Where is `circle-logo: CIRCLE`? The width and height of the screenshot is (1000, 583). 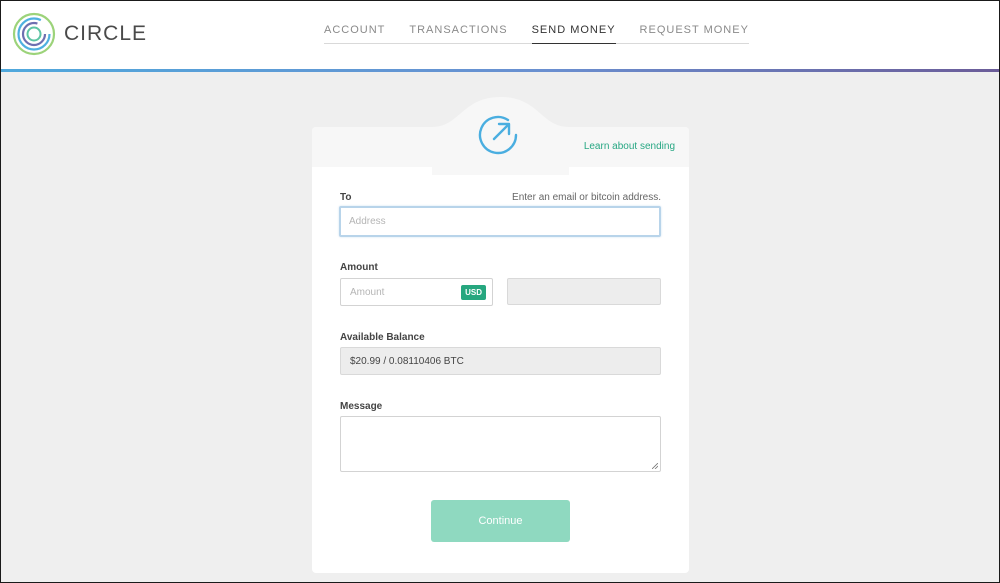 circle-logo: CIRCLE is located at coordinates (79, 34).